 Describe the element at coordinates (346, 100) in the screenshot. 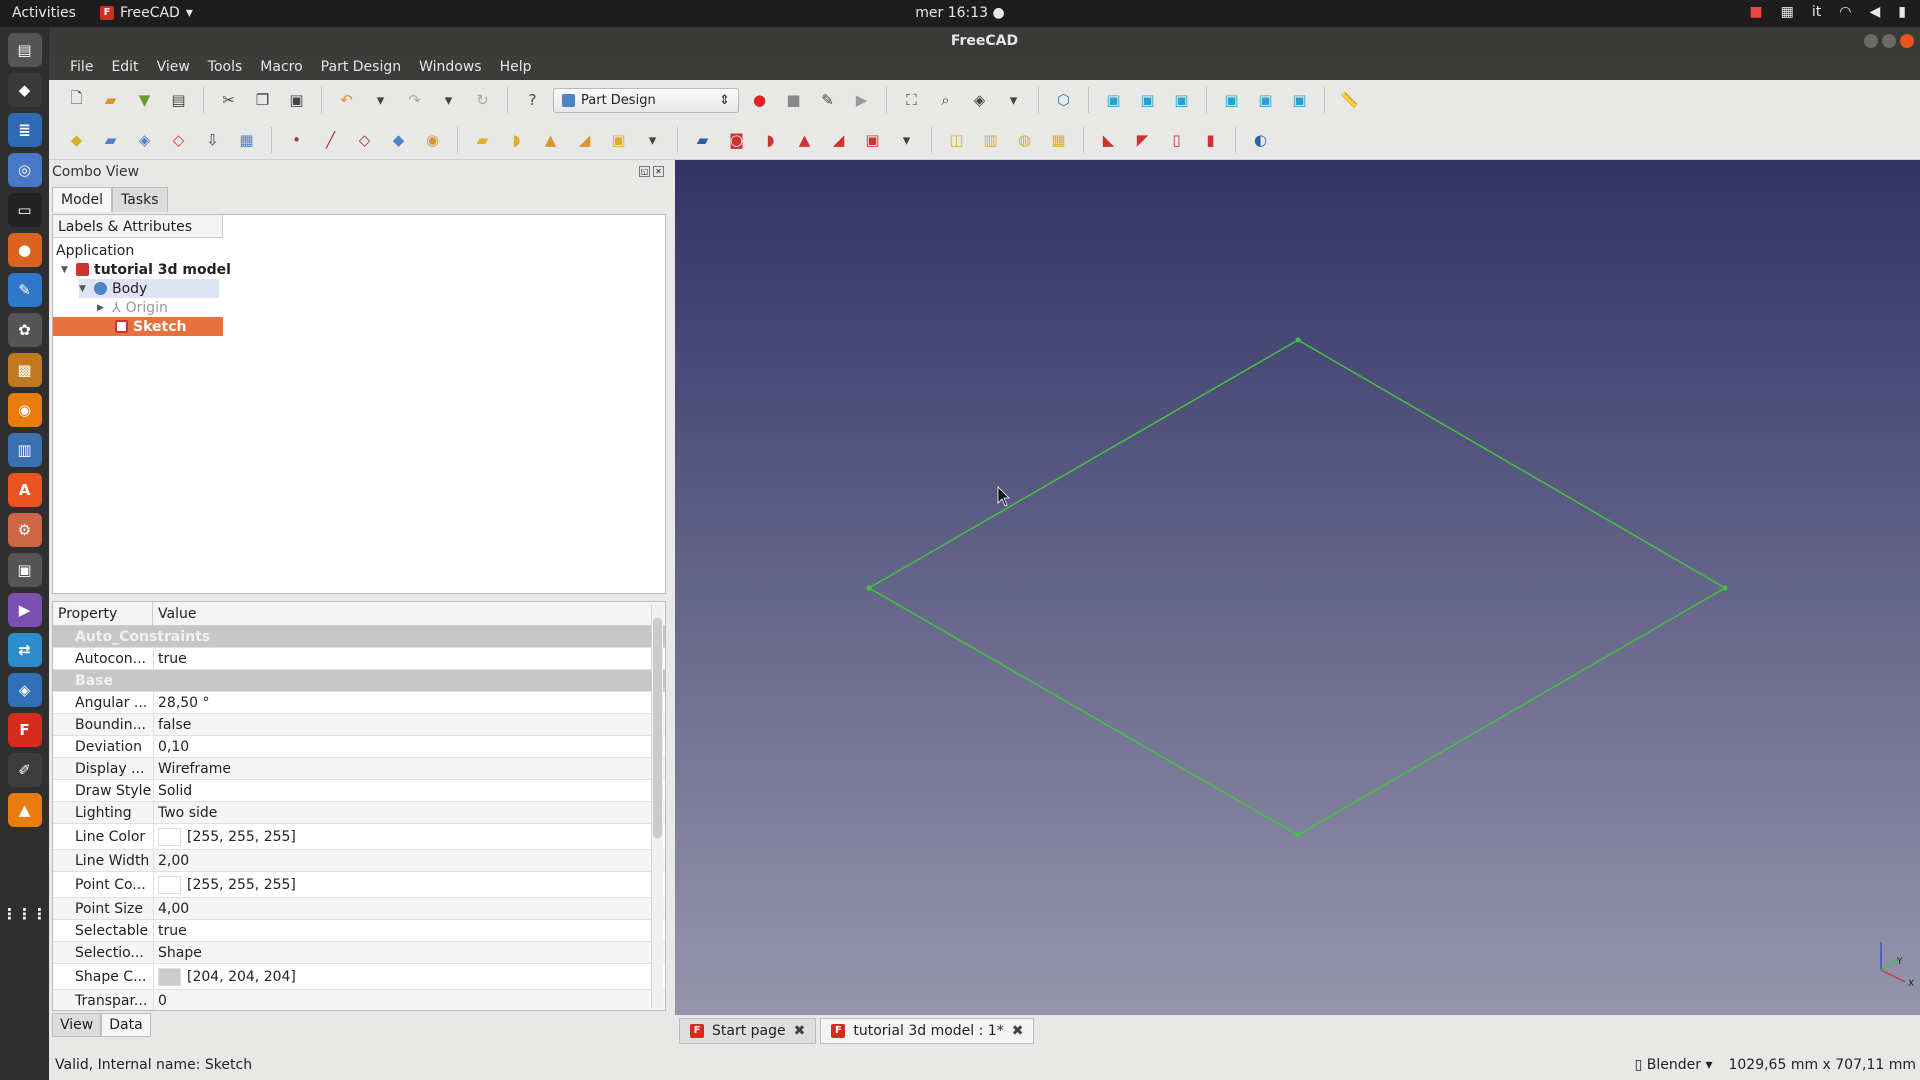

I see `undo-icon: ↶` at that location.